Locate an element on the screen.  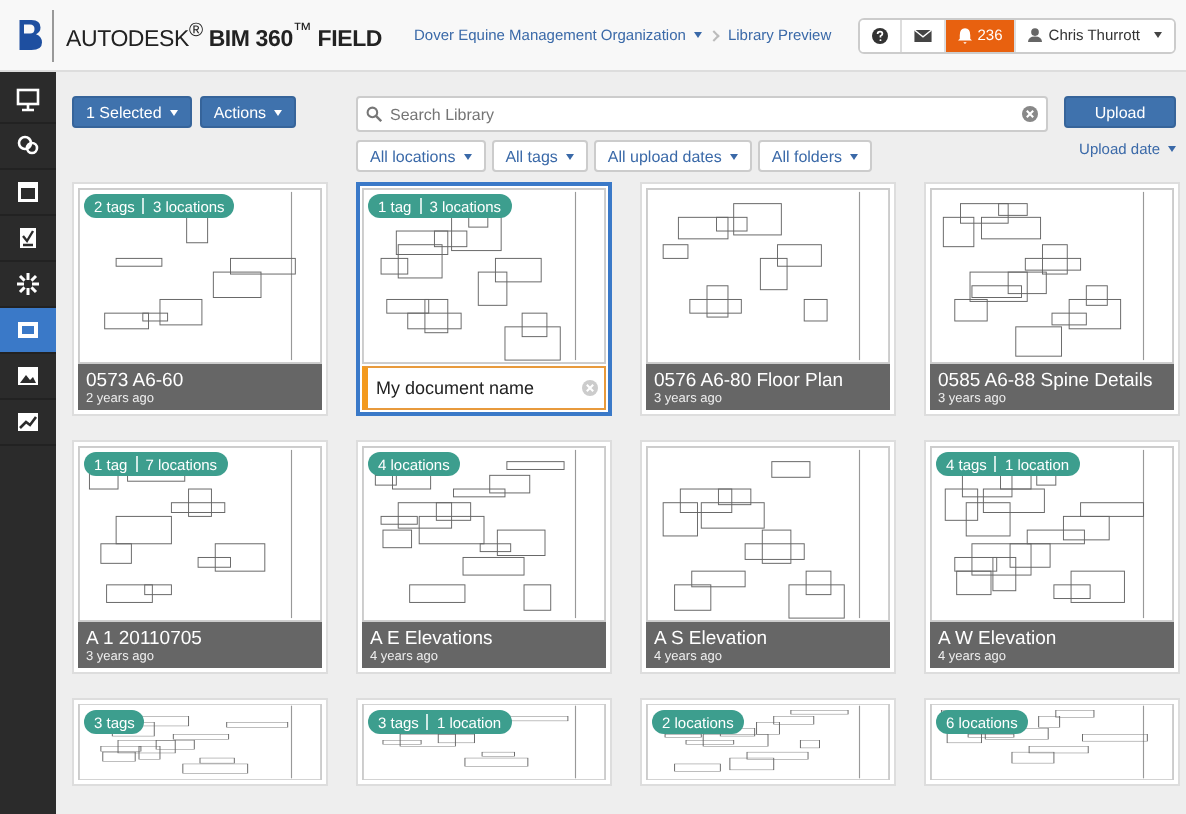
filter-dropdown: All locations is located at coordinates (421, 156).